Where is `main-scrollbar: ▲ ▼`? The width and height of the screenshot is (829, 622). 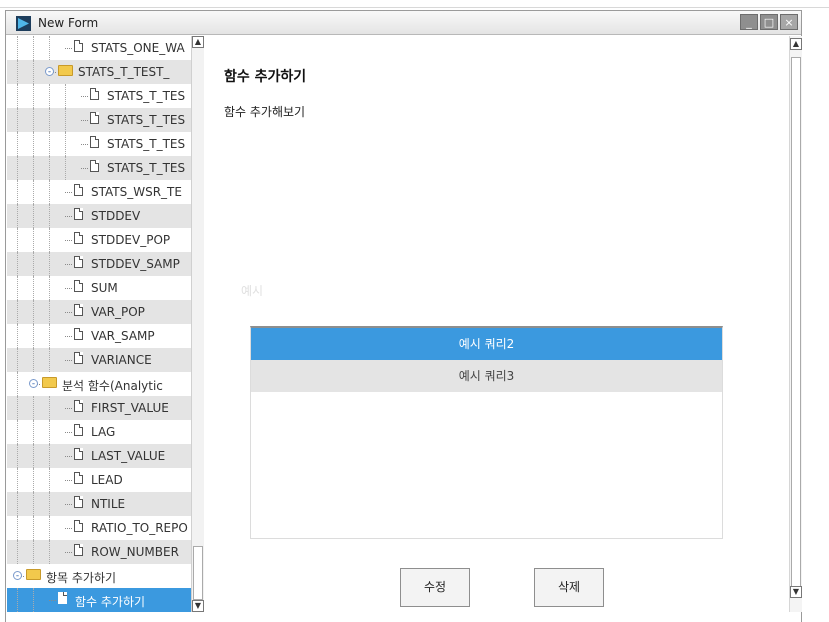
main-scrollbar: ▲ ▼ is located at coordinates (795, 324).